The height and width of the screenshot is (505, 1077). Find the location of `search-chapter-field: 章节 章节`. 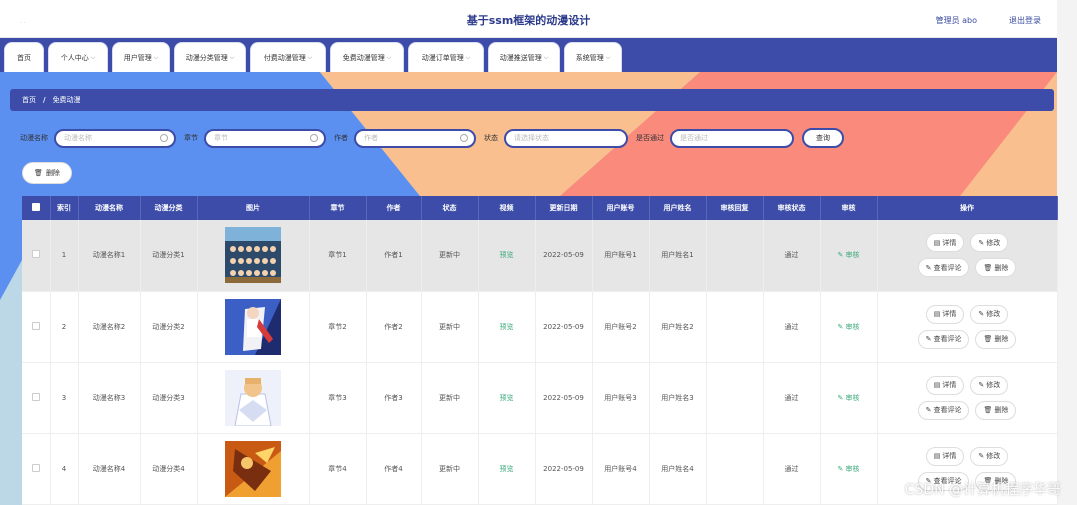

search-chapter-field: 章节 章节 is located at coordinates (255, 138).